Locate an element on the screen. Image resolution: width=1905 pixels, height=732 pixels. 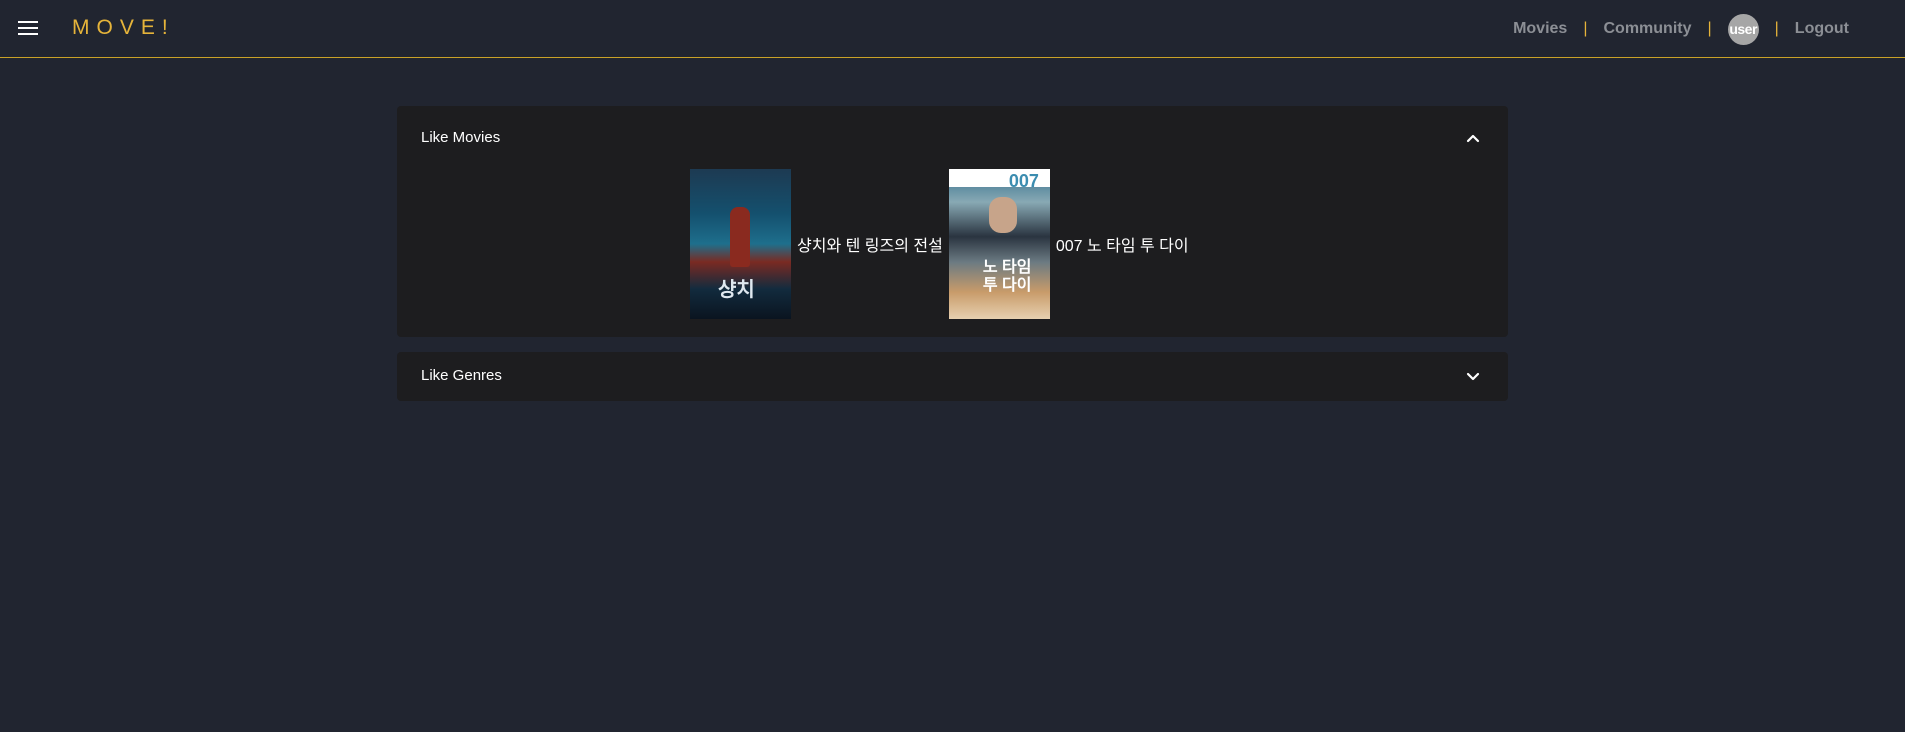
movie-title: 샹치와 텐 링즈의 전설 is located at coordinates (870, 244).